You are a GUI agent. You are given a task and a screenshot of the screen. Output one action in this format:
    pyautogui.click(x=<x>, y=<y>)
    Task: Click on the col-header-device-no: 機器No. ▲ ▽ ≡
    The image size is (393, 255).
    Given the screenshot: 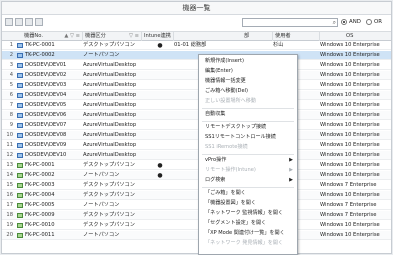 What is the action you would take?
    pyautogui.click(x=42, y=36)
    